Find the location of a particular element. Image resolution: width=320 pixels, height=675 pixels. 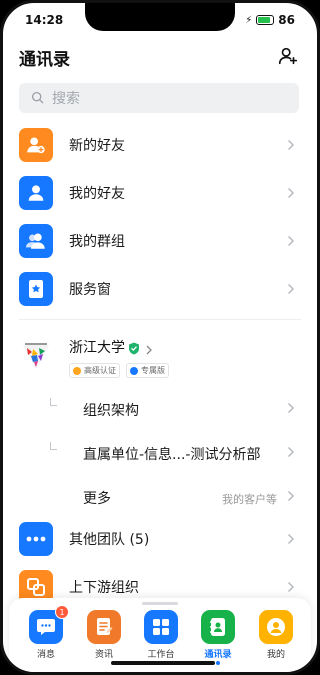

tab-workbench: 工作台 is located at coordinates (161, 635).